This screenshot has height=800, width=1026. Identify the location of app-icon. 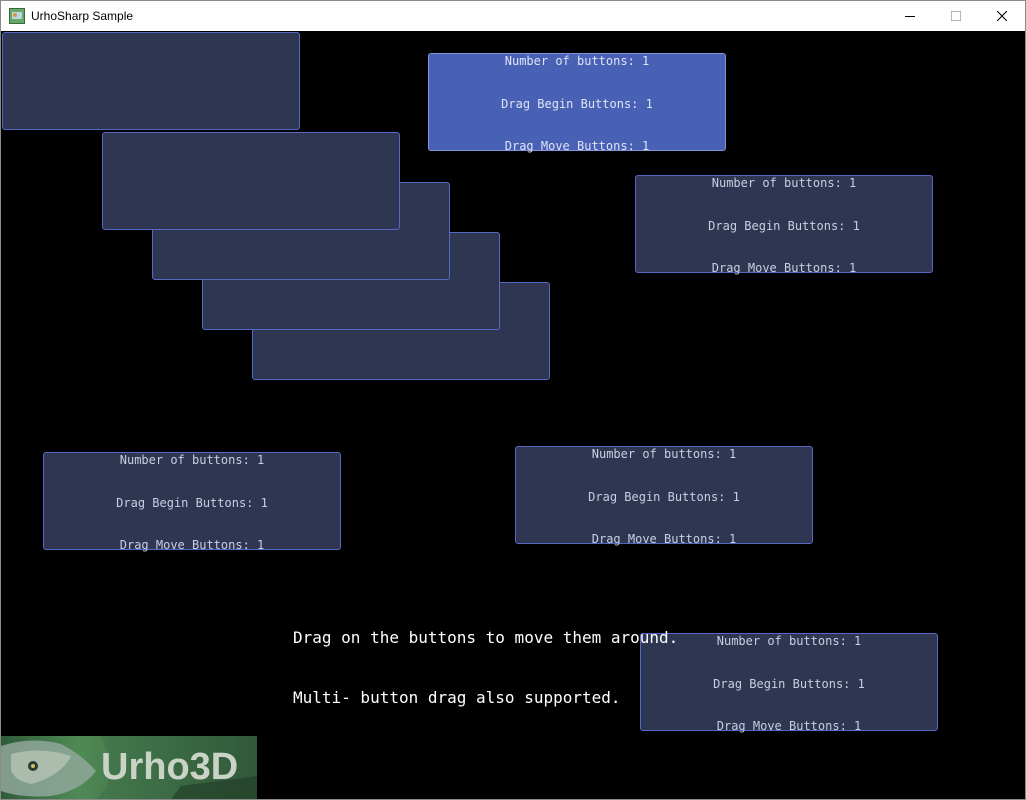
(17, 16).